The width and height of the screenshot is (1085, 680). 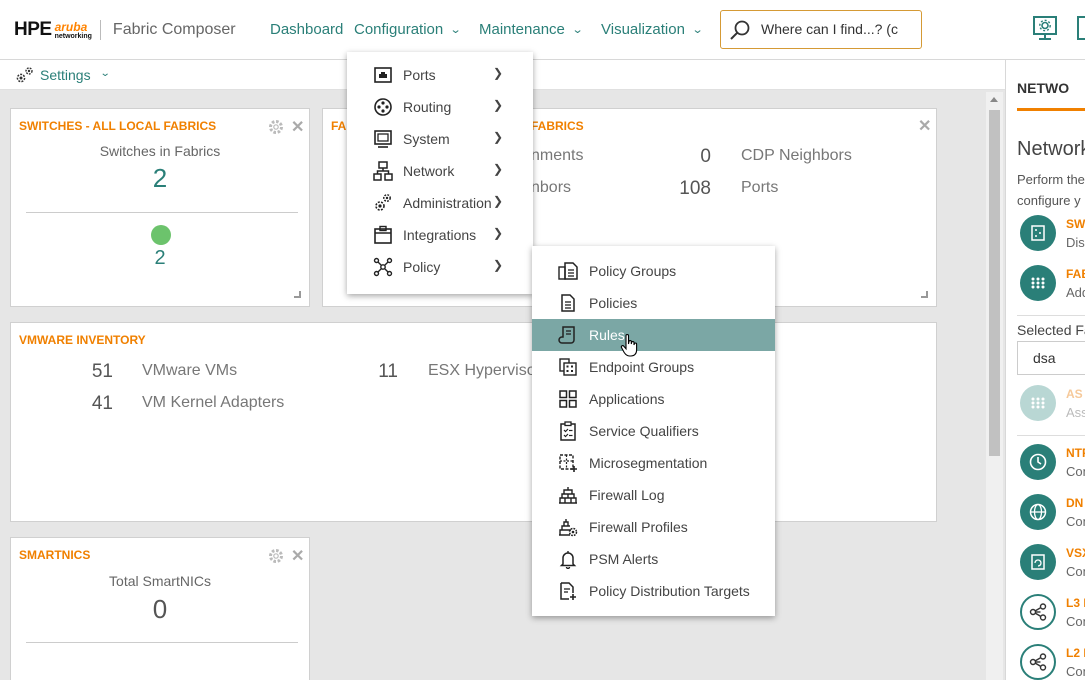 What do you see at coordinates (408, 29) in the screenshot?
I see `nav-configuration: Configuration ⌄` at bounding box center [408, 29].